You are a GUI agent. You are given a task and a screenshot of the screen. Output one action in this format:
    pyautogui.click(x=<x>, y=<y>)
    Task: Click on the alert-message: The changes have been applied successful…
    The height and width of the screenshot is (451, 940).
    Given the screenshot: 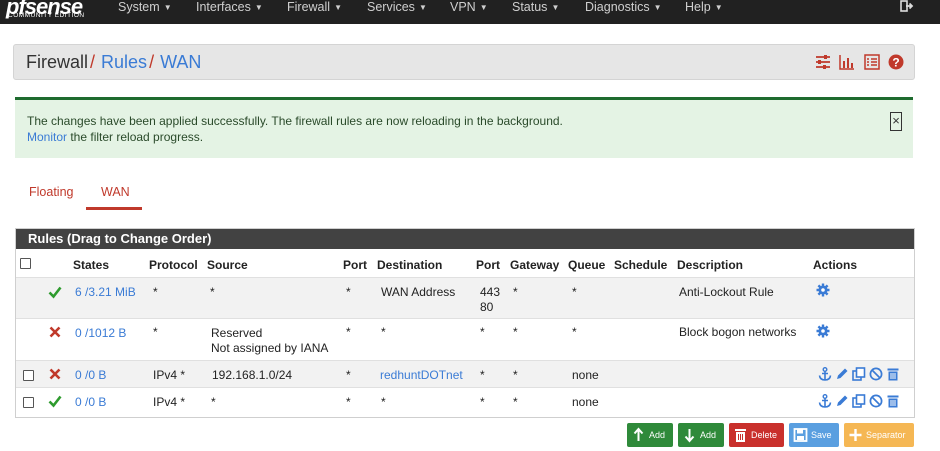 What is the action you would take?
    pyautogui.click(x=295, y=121)
    